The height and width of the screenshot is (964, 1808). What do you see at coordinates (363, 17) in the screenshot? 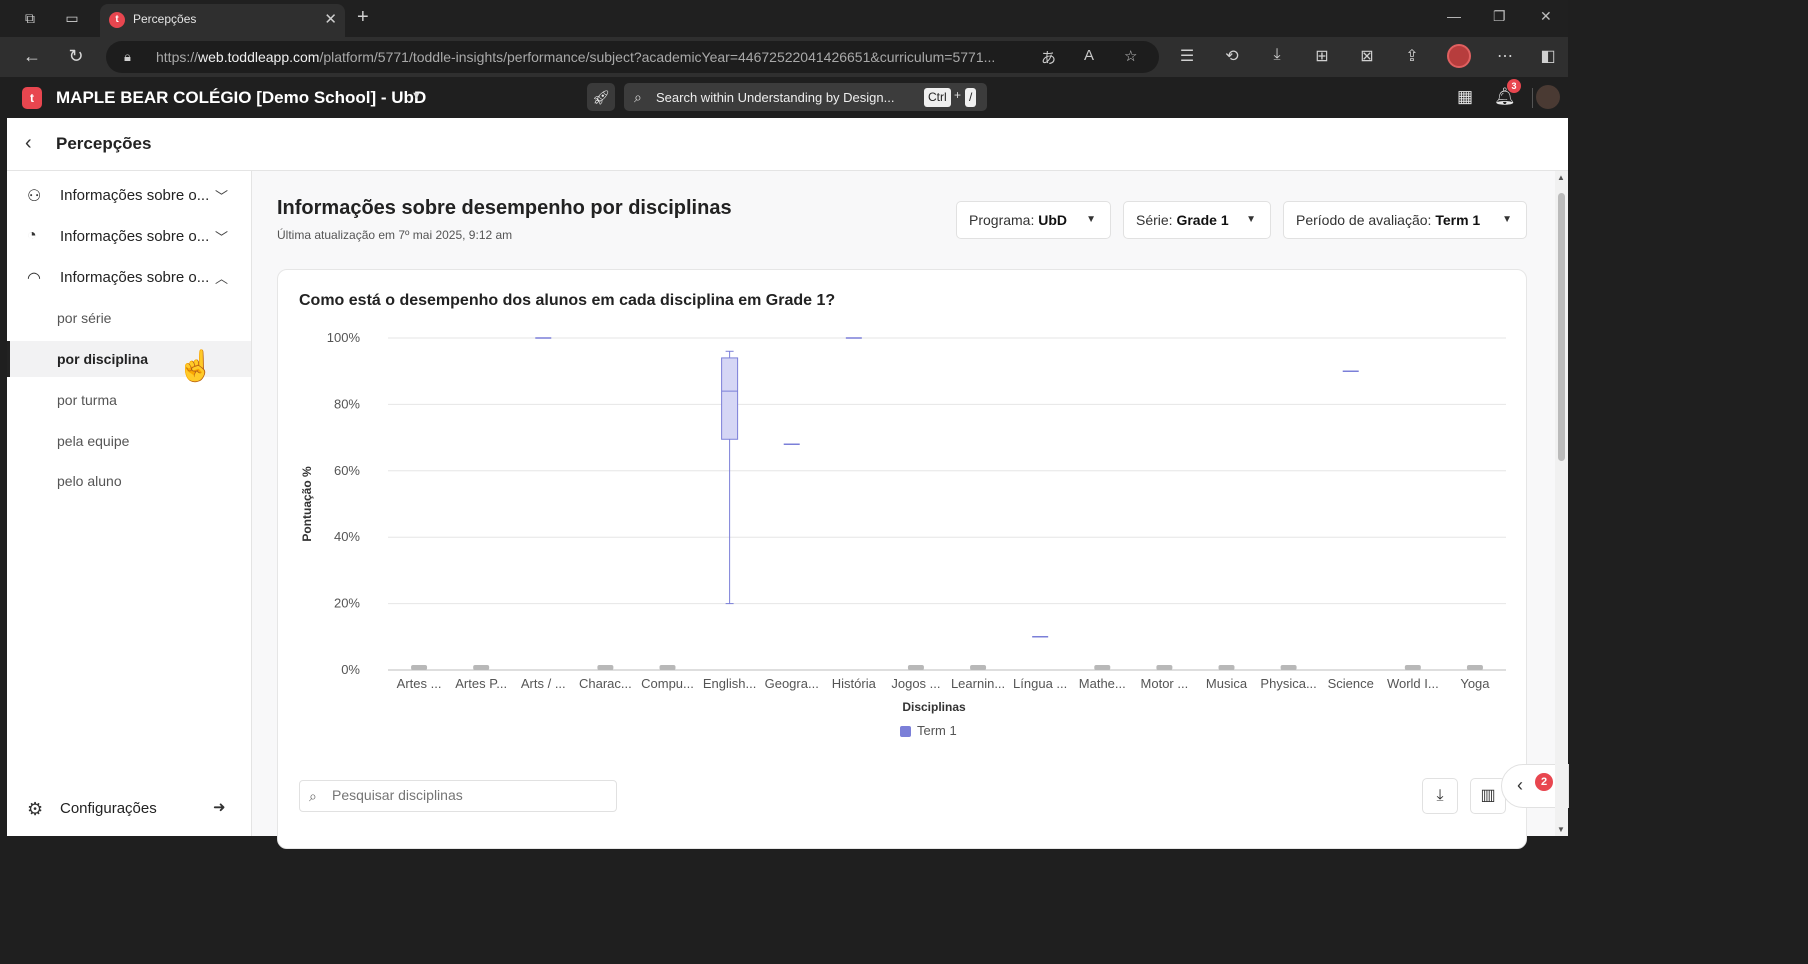
I see `new-tab-icon: +` at bounding box center [363, 17].